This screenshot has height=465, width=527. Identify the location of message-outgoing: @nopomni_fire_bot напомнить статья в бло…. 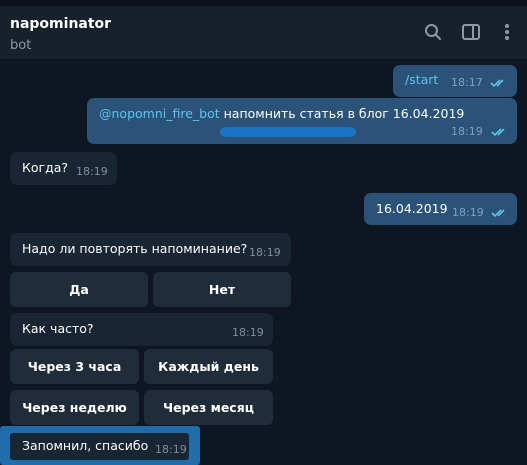
(302, 121).